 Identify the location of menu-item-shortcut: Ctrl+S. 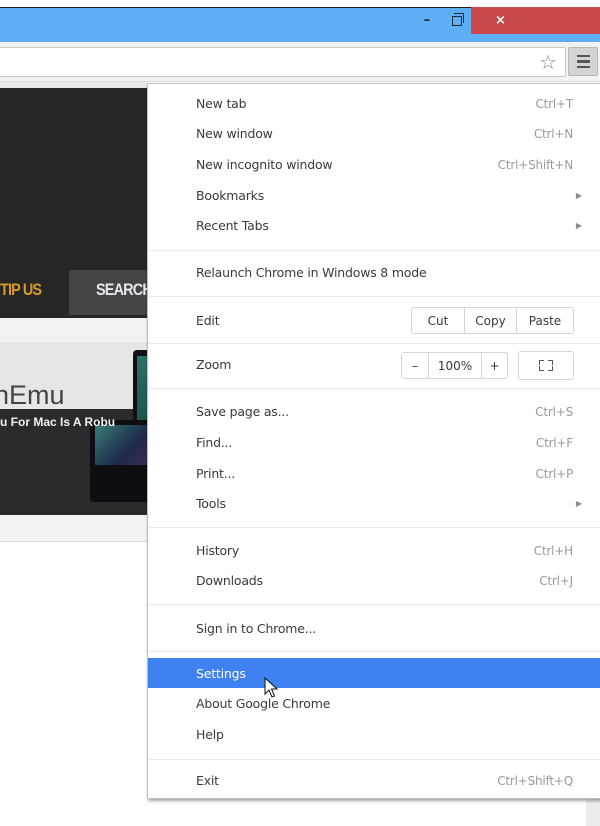
(554, 411).